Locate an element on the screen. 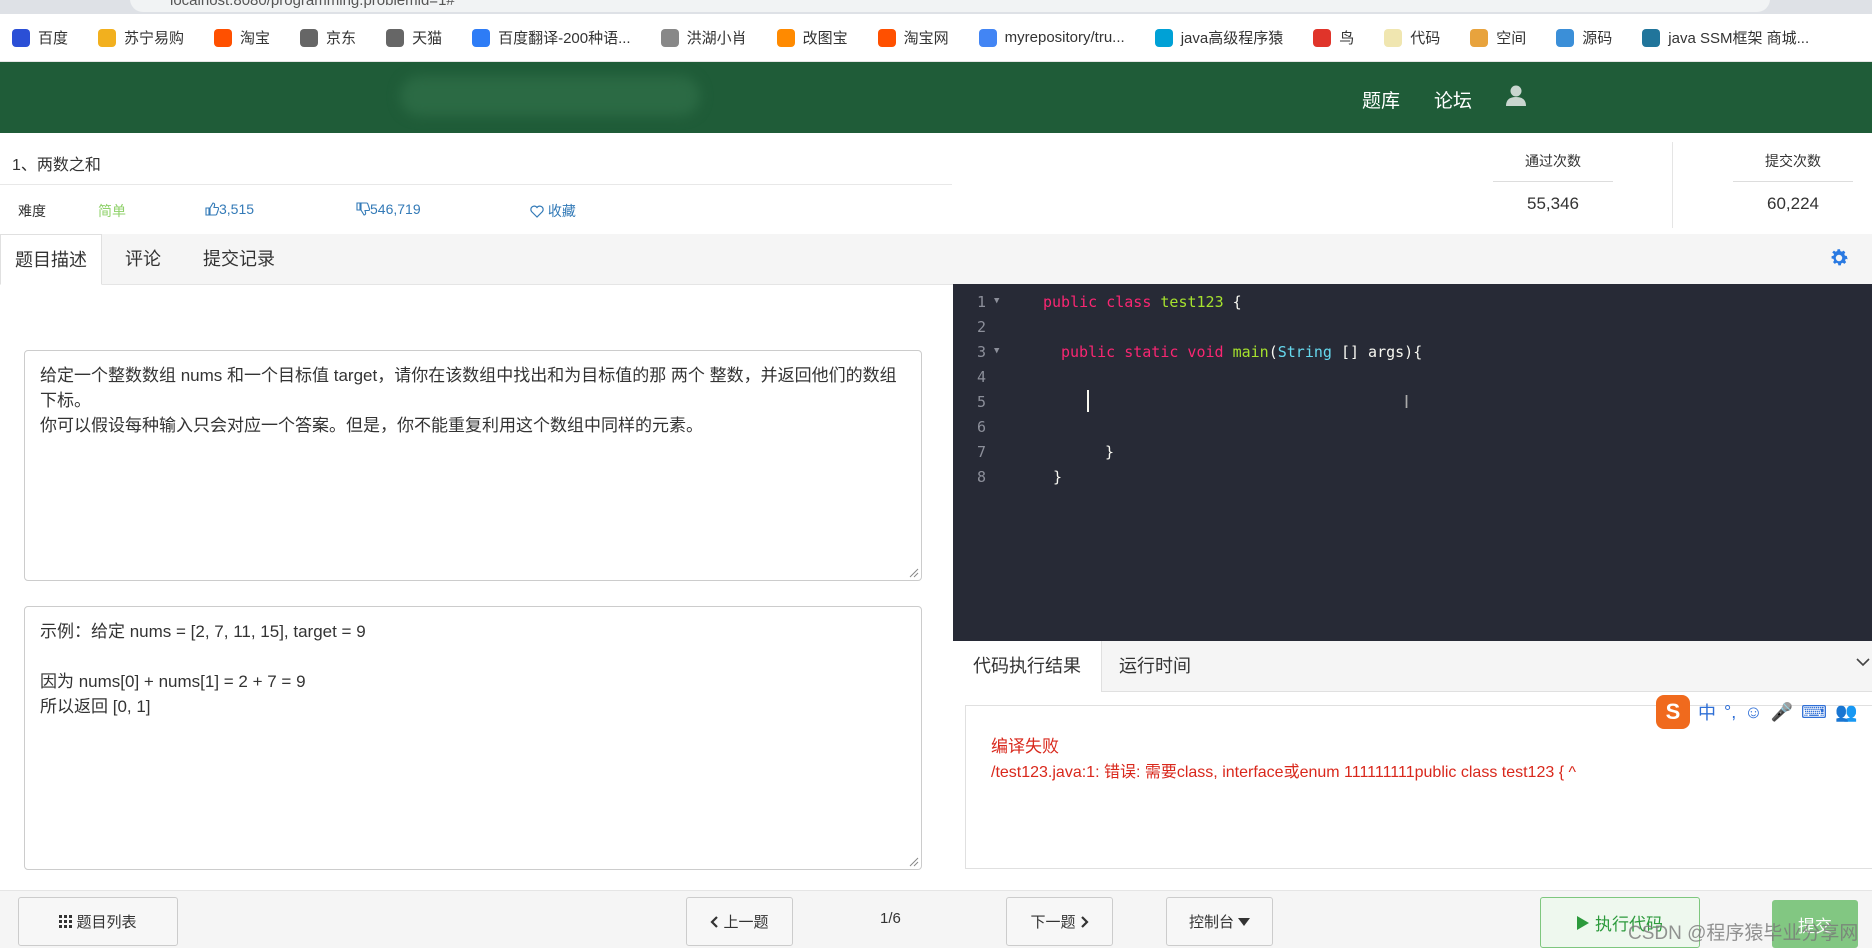  bookmark-item: 改图宝 is located at coordinates (812, 37).